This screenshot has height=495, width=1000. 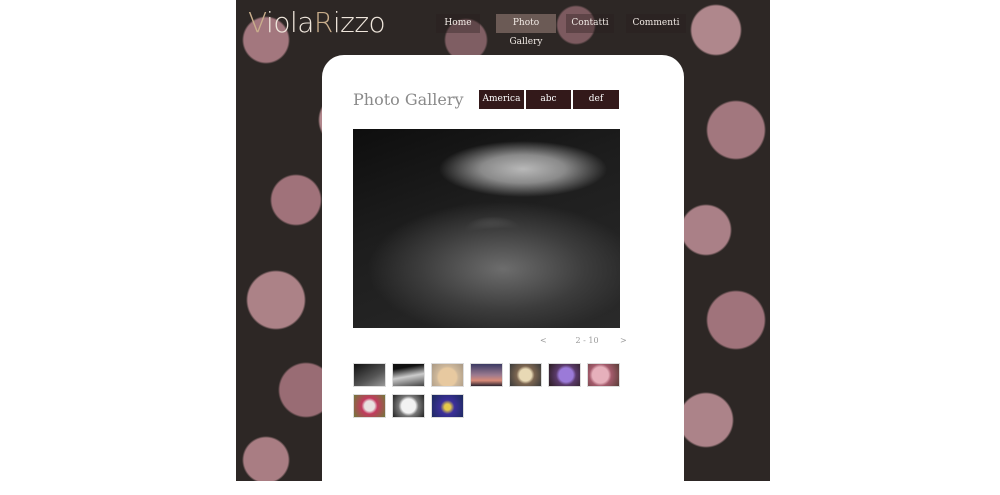 What do you see at coordinates (317, 22) in the screenshot?
I see `site-logo: ViolaRizzo` at bounding box center [317, 22].